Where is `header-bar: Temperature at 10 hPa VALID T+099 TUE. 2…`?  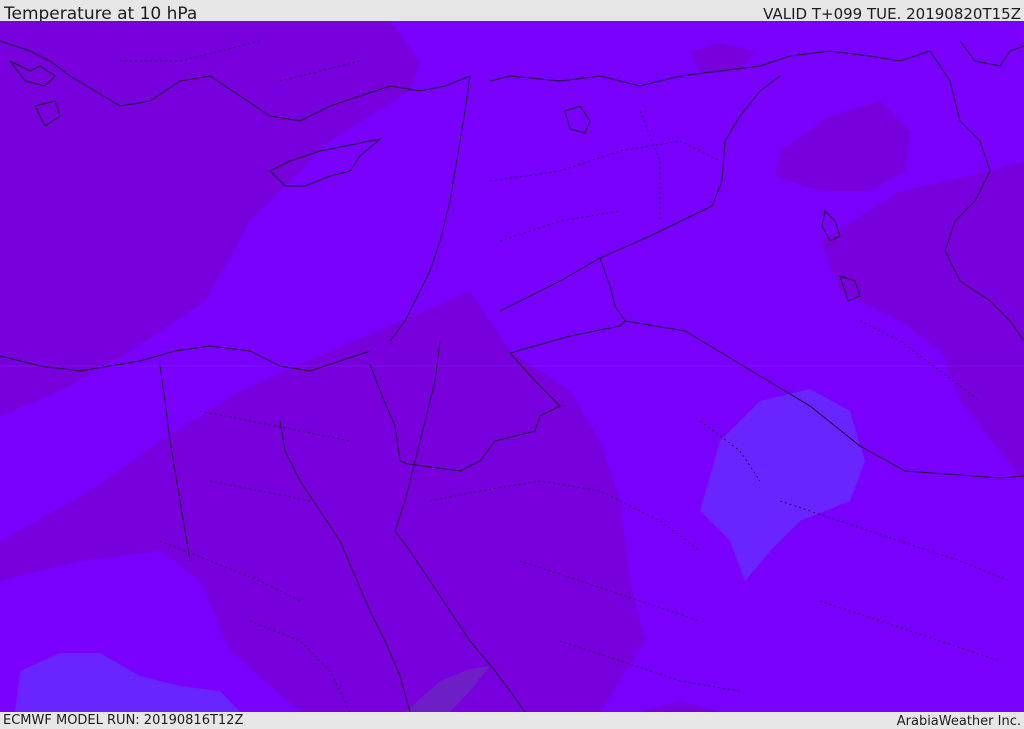
header-bar: Temperature at 10 hPa VALID T+099 TUE. 2… is located at coordinates (512, 12).